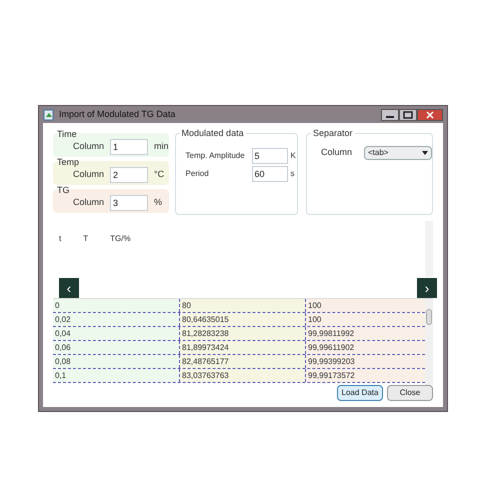 This screenshot has width=500, height=500. What do you see at coordinates (161, 147) in the screenshot?
I see `unit-label: min` at bounding box center [161, 147].